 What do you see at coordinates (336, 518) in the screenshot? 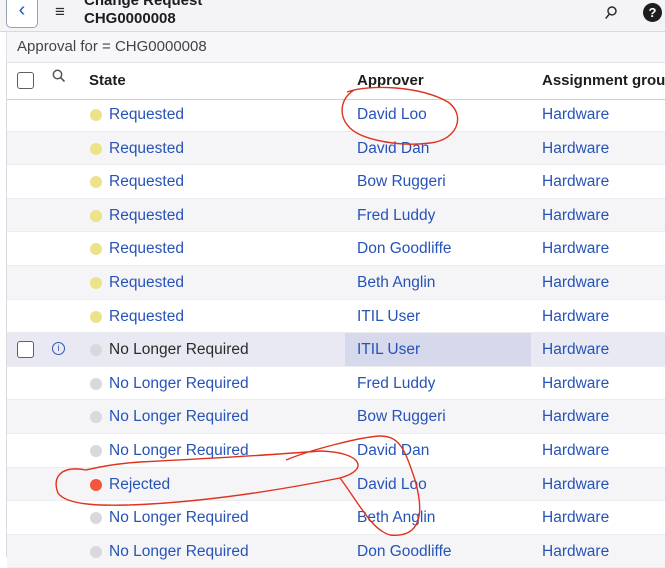
I see `table-row: No Longer Required Beth Anglin Hardware` at bounding box center [336, 518].